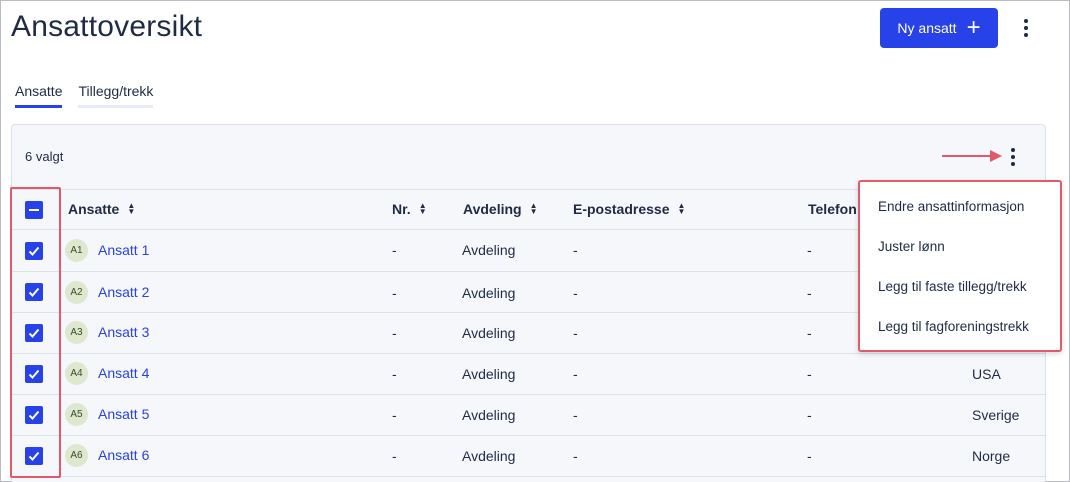 This screenshot has height=482, width=1070. What do you see at coordinates (953, 326) in the screenshot?
I see `menu-item-add-union-deduction: Legg til fagforeningstrekk` at bounding box center [953, 326].